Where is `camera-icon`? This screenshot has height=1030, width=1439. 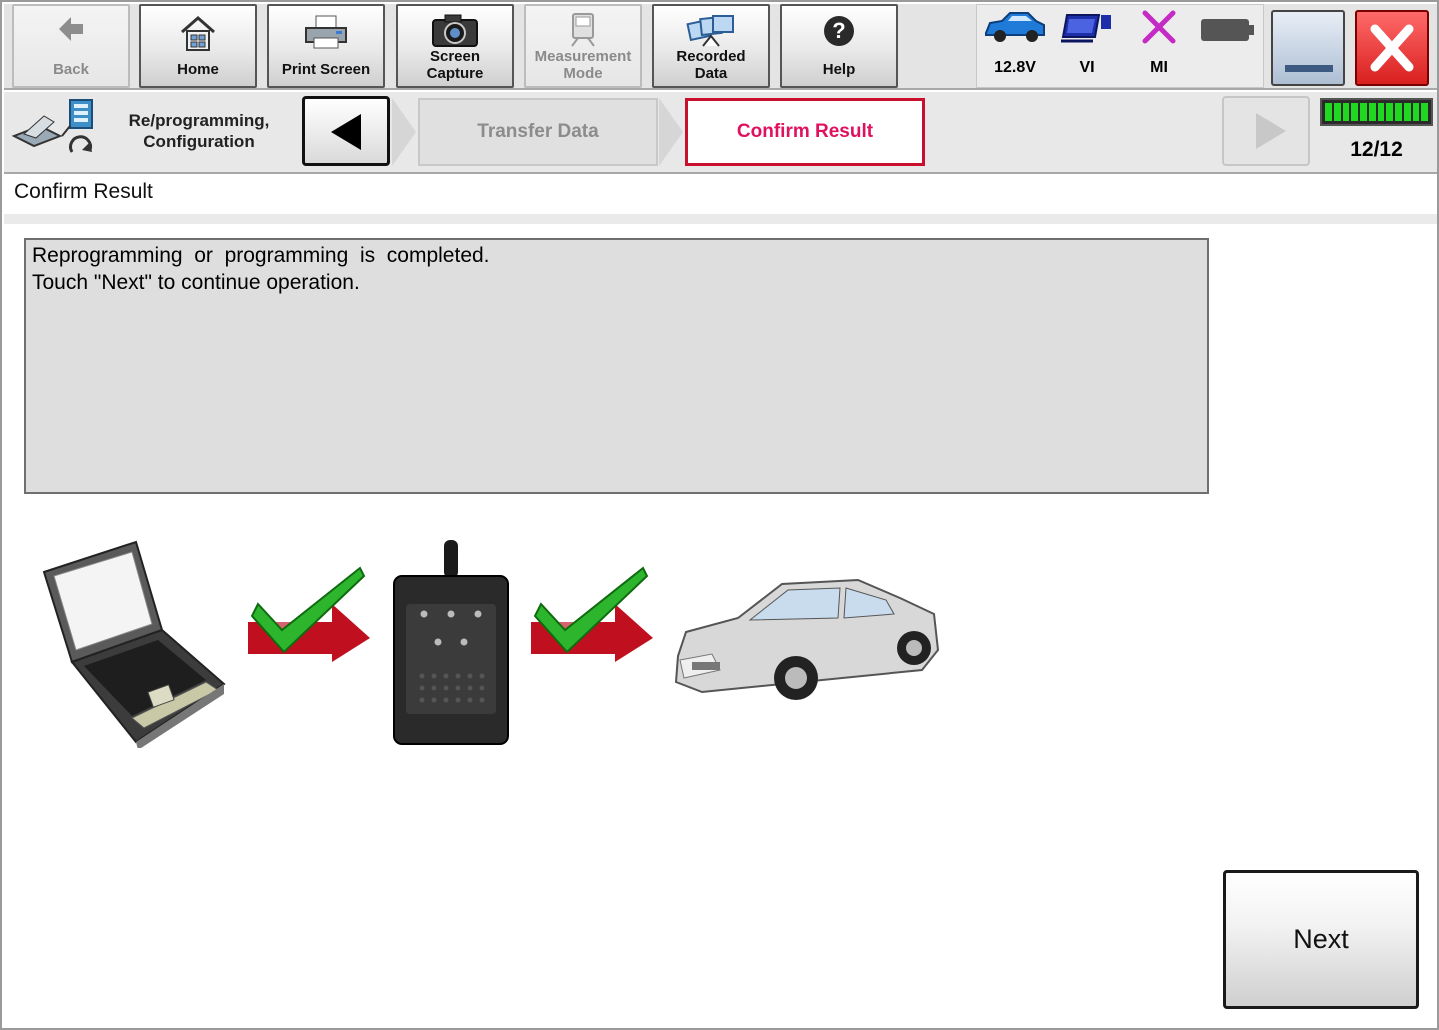
camera-icon is located at coordinates (455, 32).